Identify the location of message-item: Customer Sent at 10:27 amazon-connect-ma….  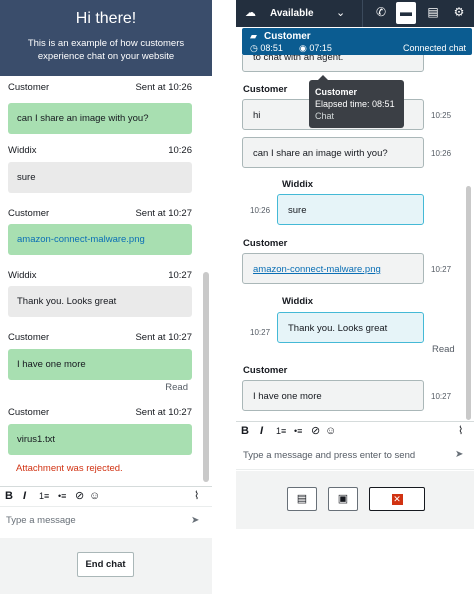
(100, 233).